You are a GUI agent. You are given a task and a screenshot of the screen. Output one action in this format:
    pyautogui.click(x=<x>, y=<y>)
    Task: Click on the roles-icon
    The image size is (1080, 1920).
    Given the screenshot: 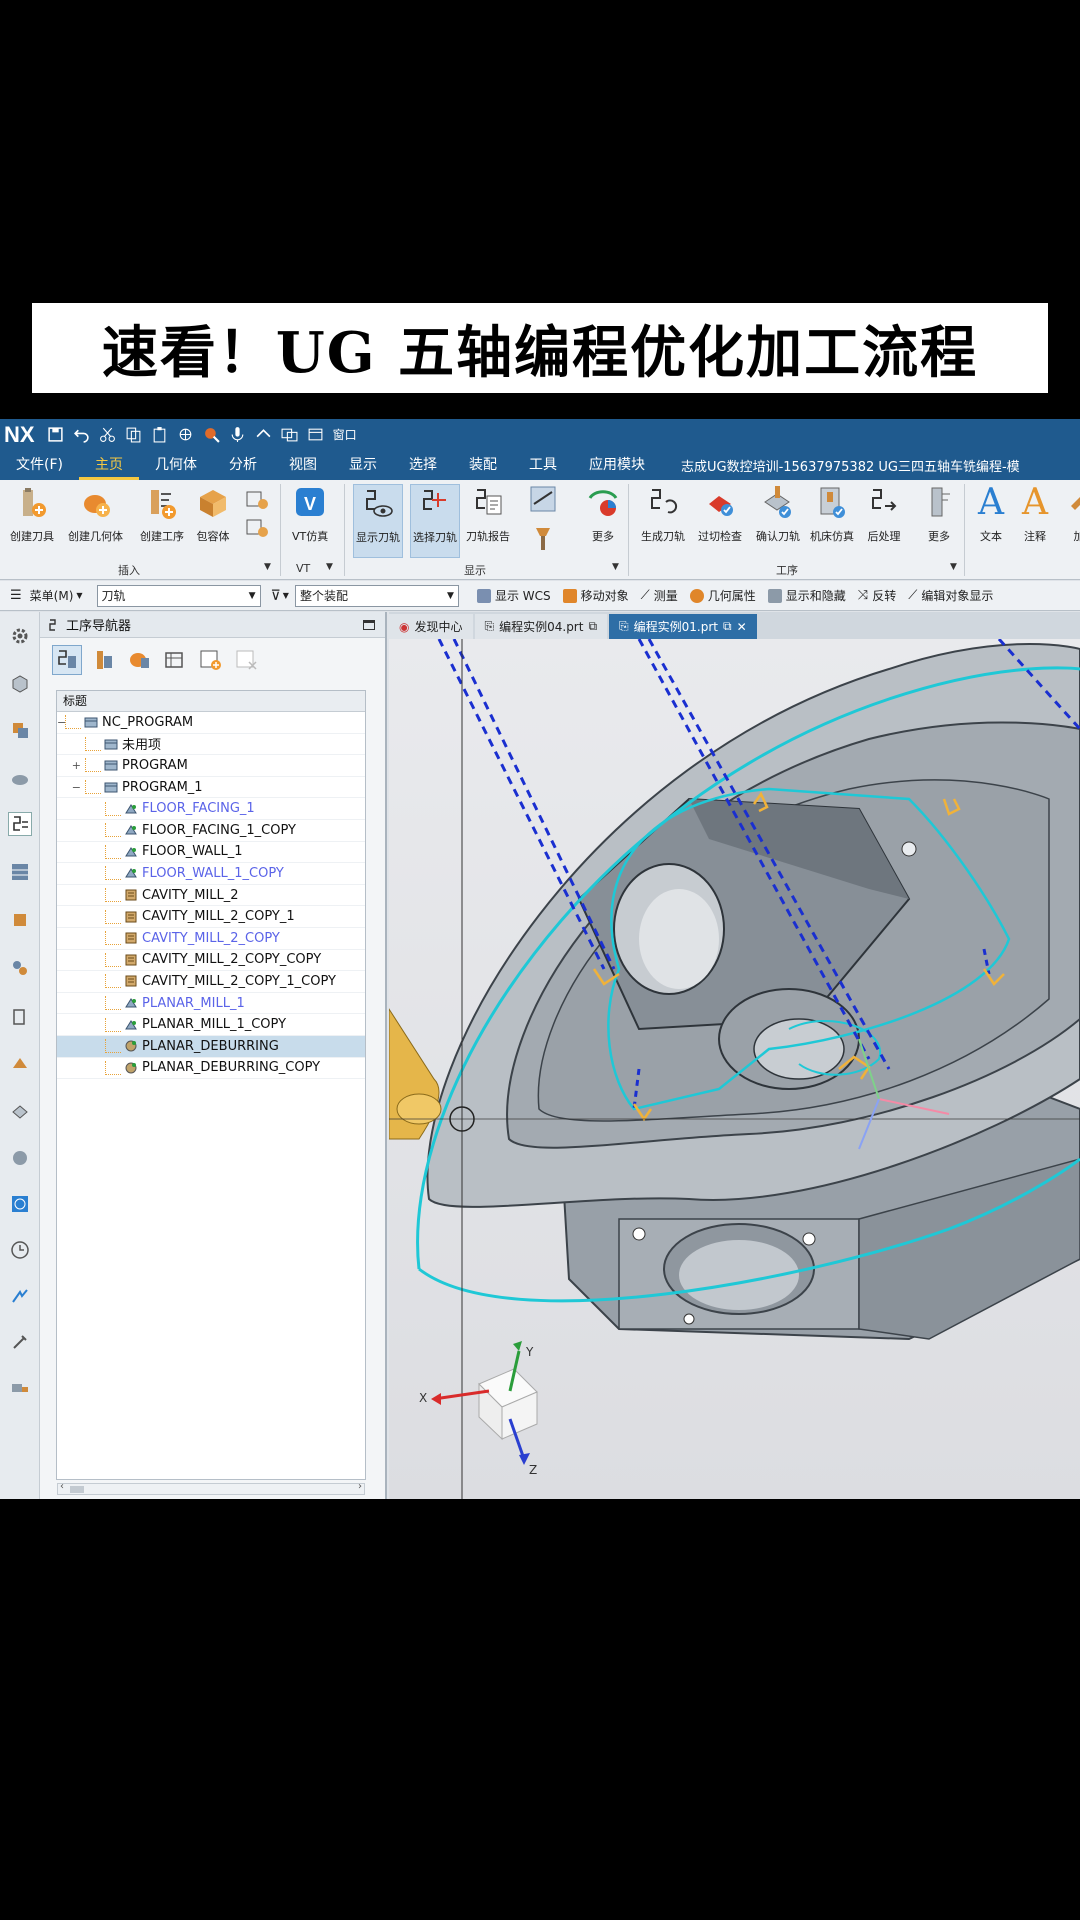 What is the action you would take?
    pyautogui.click(x=20, y=1296)
    